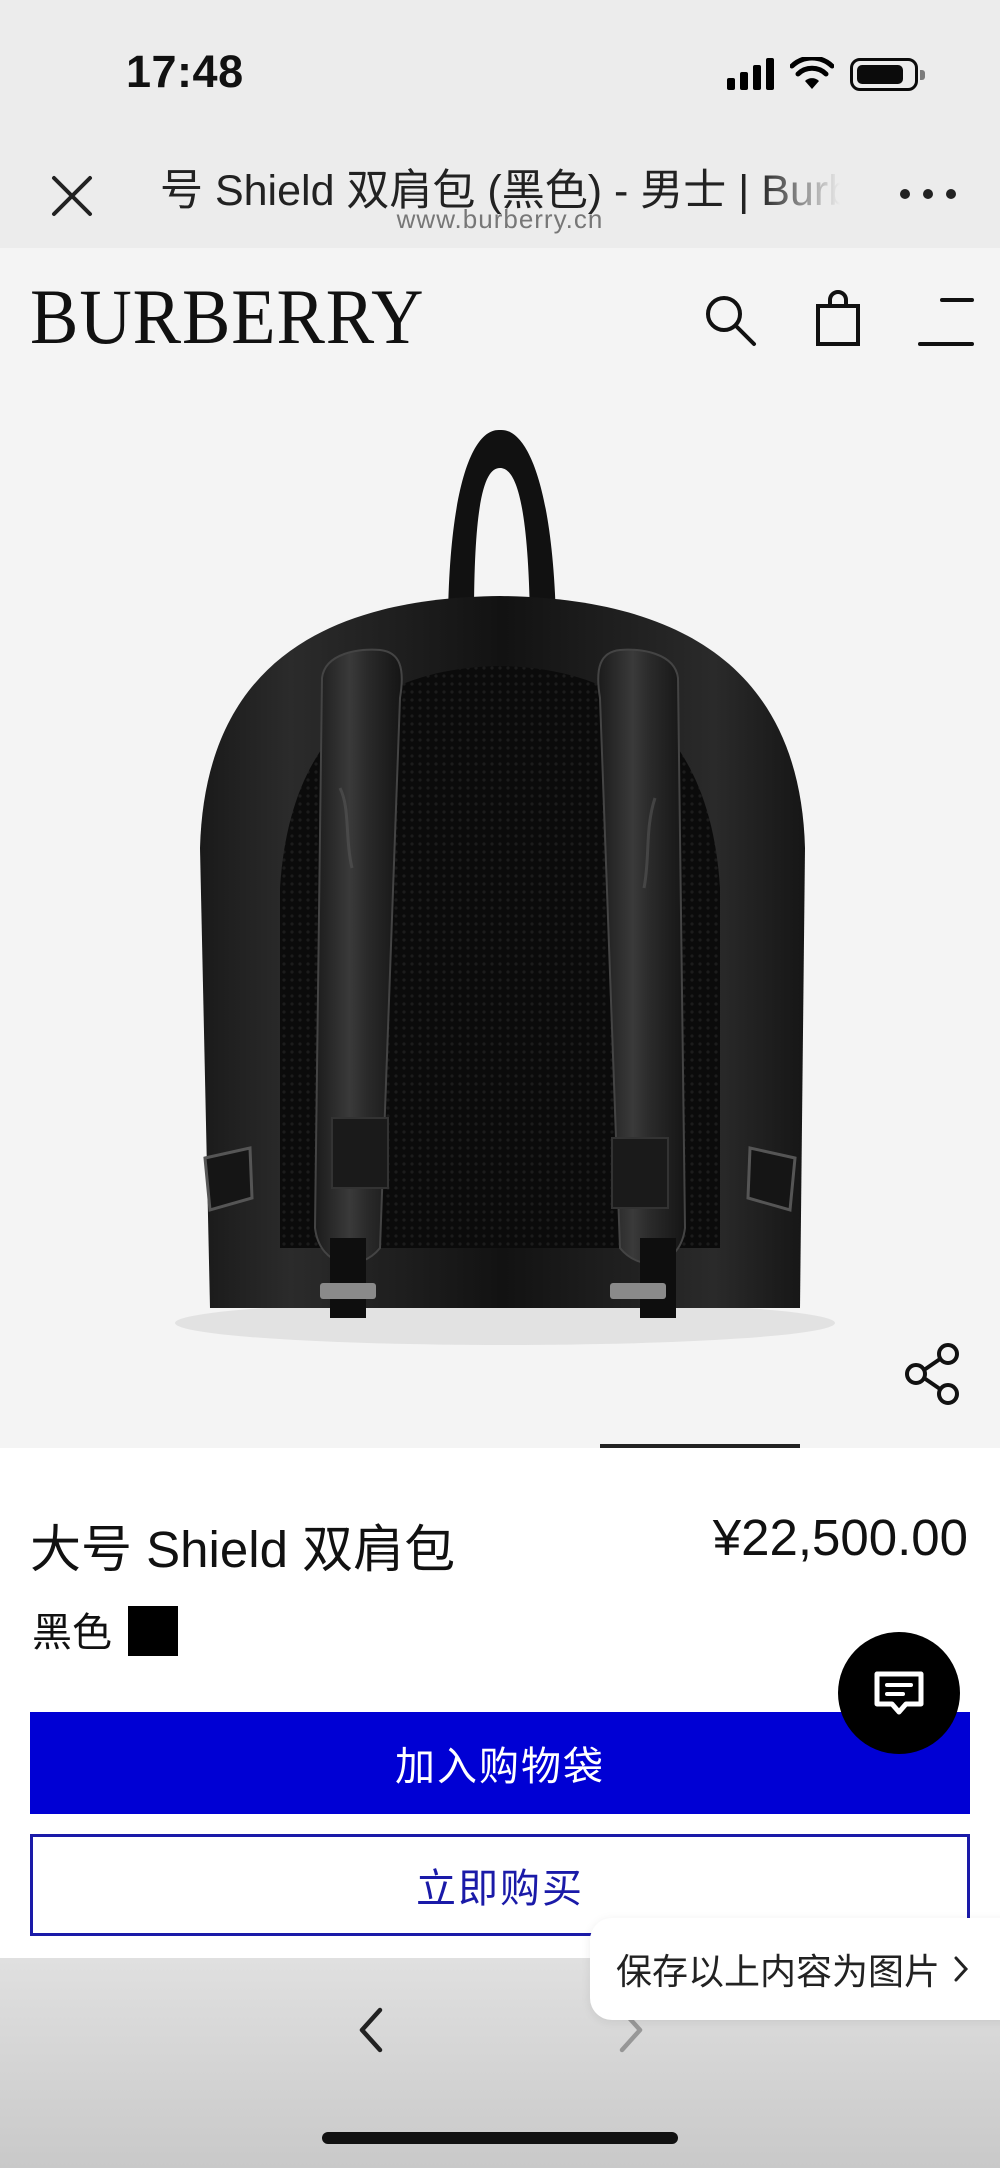 Image resolution: width=1000 pixels, height=2168 pixels. I want to click on color-label: 黑色, so click(72, 1633).